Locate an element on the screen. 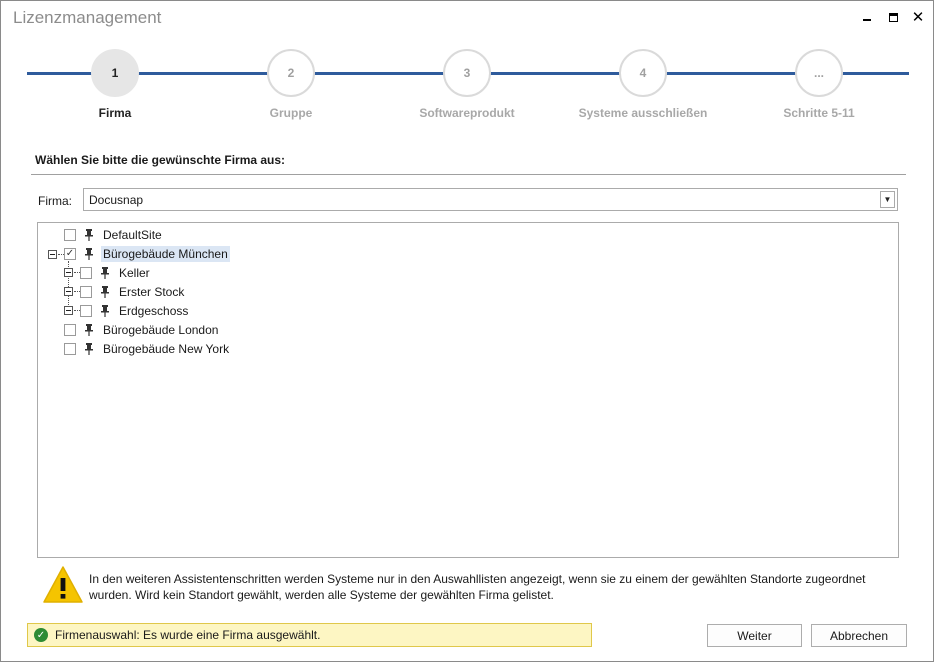  step-schritte-5-11: ... Schritte 5-11 is located at coordinates (819, 84).